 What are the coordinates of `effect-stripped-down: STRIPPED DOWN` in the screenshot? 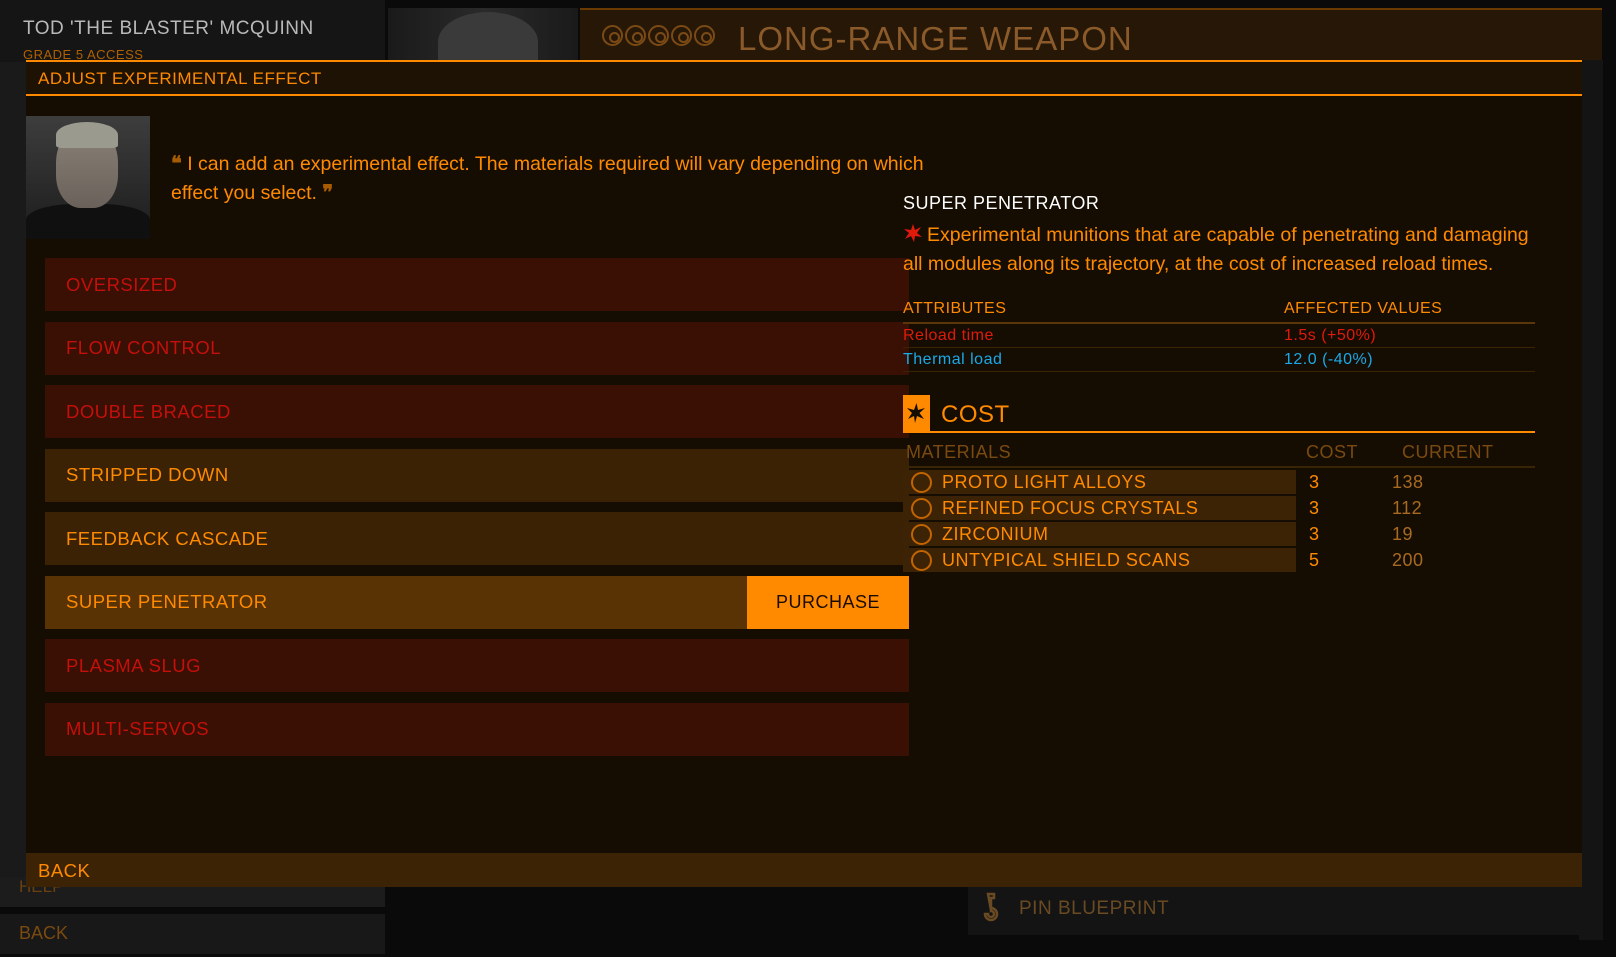 It's located at (477, 475).